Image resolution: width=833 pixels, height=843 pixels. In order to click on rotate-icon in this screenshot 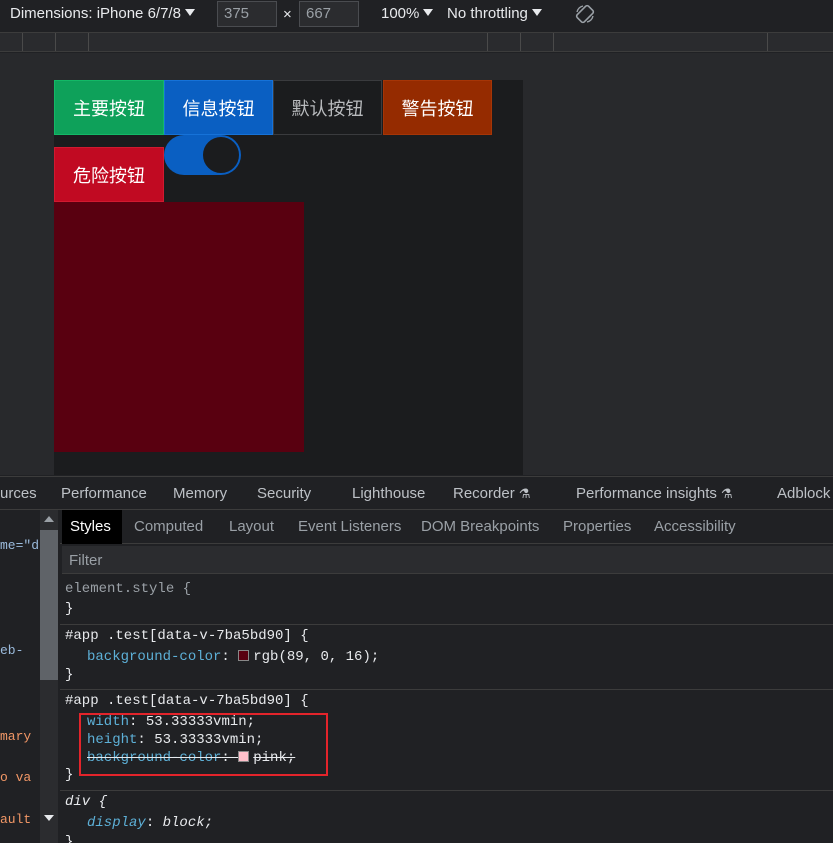, I will do `click(585, 14)`.